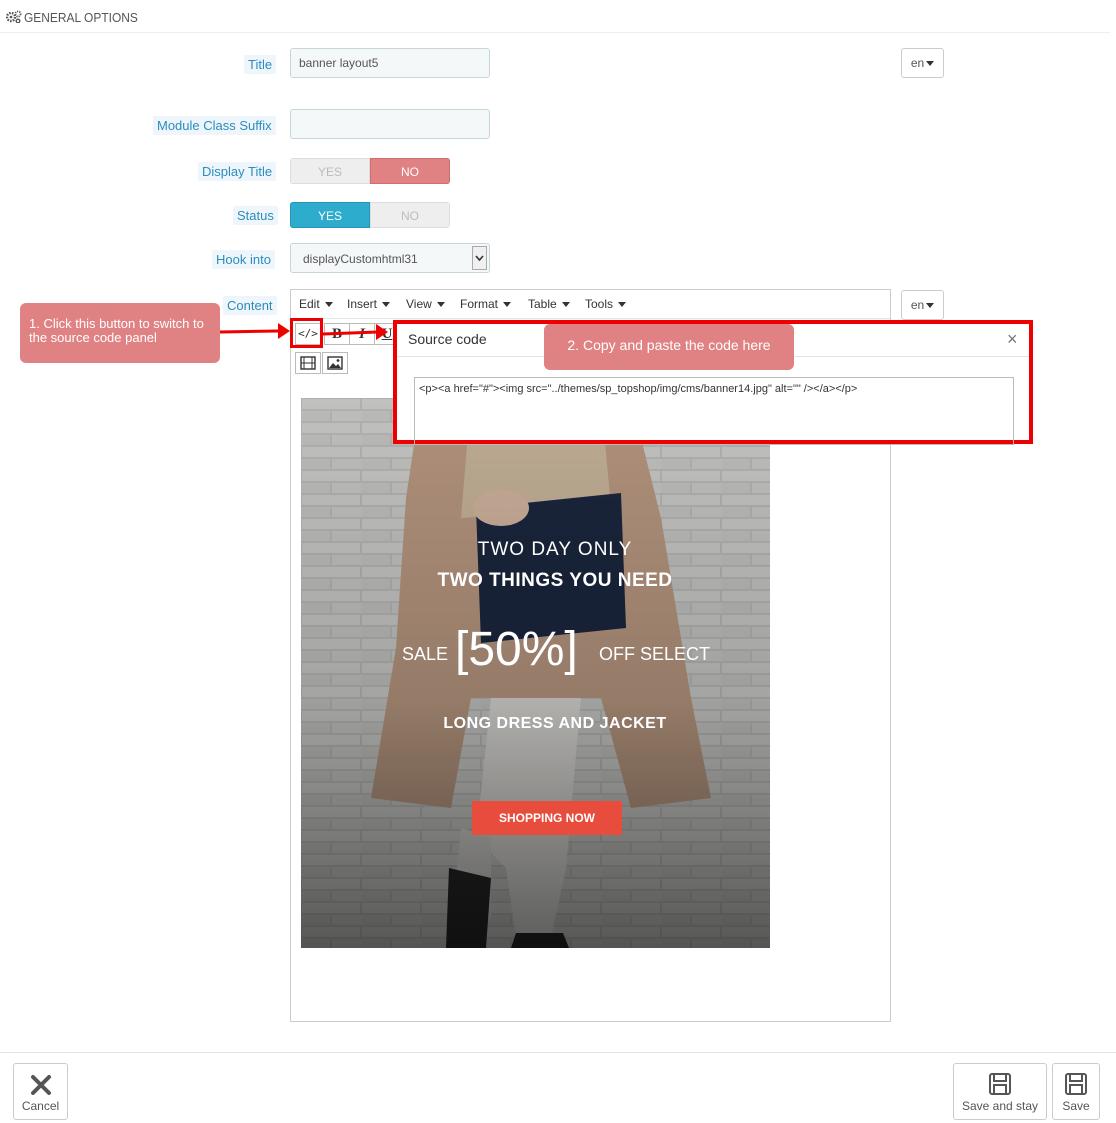 The height and width of the screenshot is (1123, 1116). Describe the element at coordinates (606, 304) in the screenshot. I see `menu-tools: Tools` at that location.